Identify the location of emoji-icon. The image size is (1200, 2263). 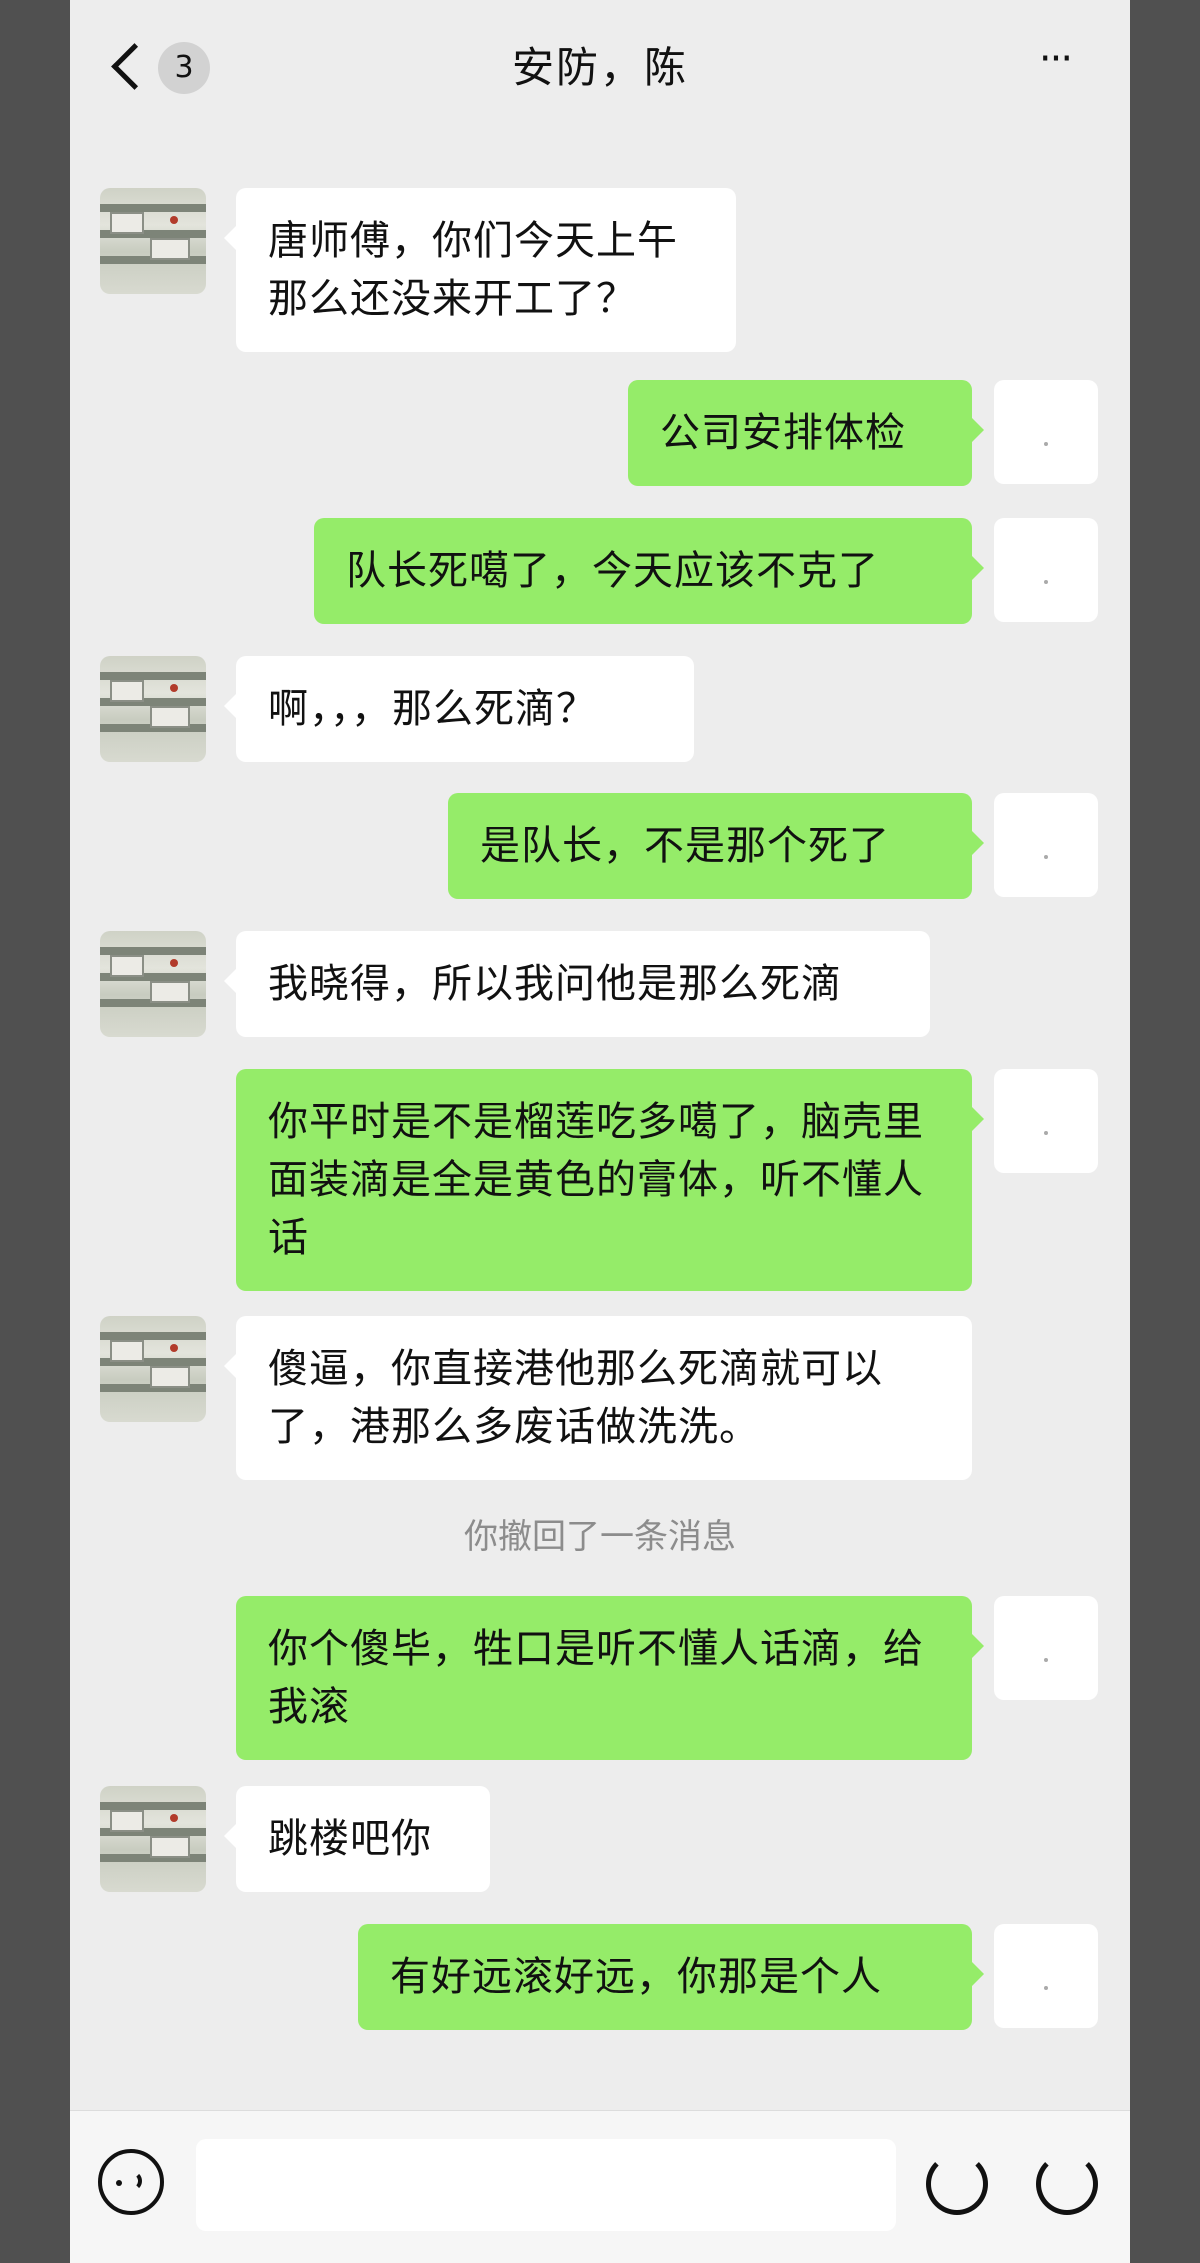
(957, 2184).